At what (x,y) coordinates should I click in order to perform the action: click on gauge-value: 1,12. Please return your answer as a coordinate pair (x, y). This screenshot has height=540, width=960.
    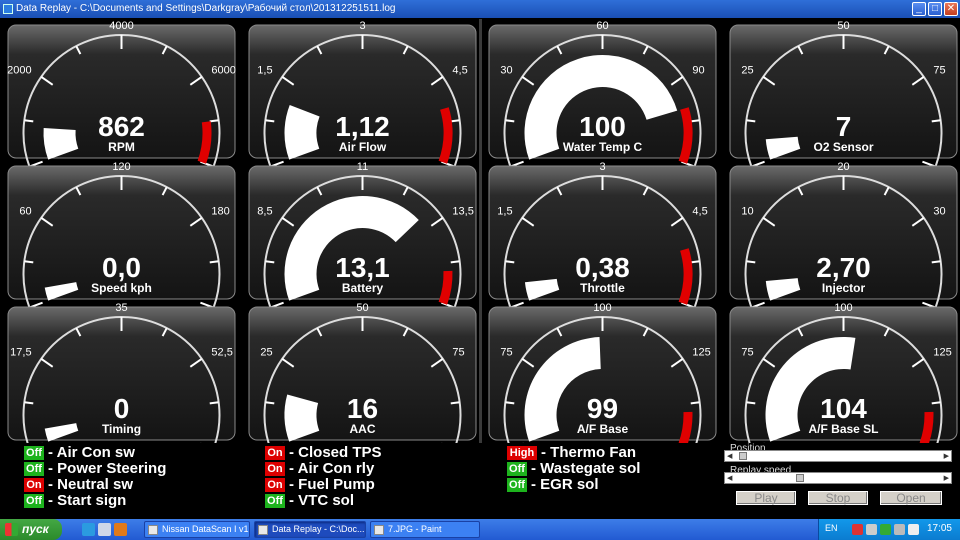
    Looking at the image, I should click on (362, 126).